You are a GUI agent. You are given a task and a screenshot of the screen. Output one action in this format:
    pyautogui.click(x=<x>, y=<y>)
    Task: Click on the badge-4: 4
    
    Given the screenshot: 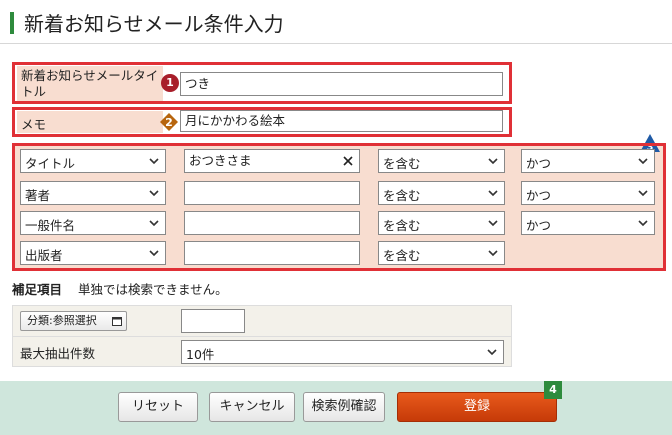 What is the action you would take?
    pyautogui.click(x=553, y=390)
    